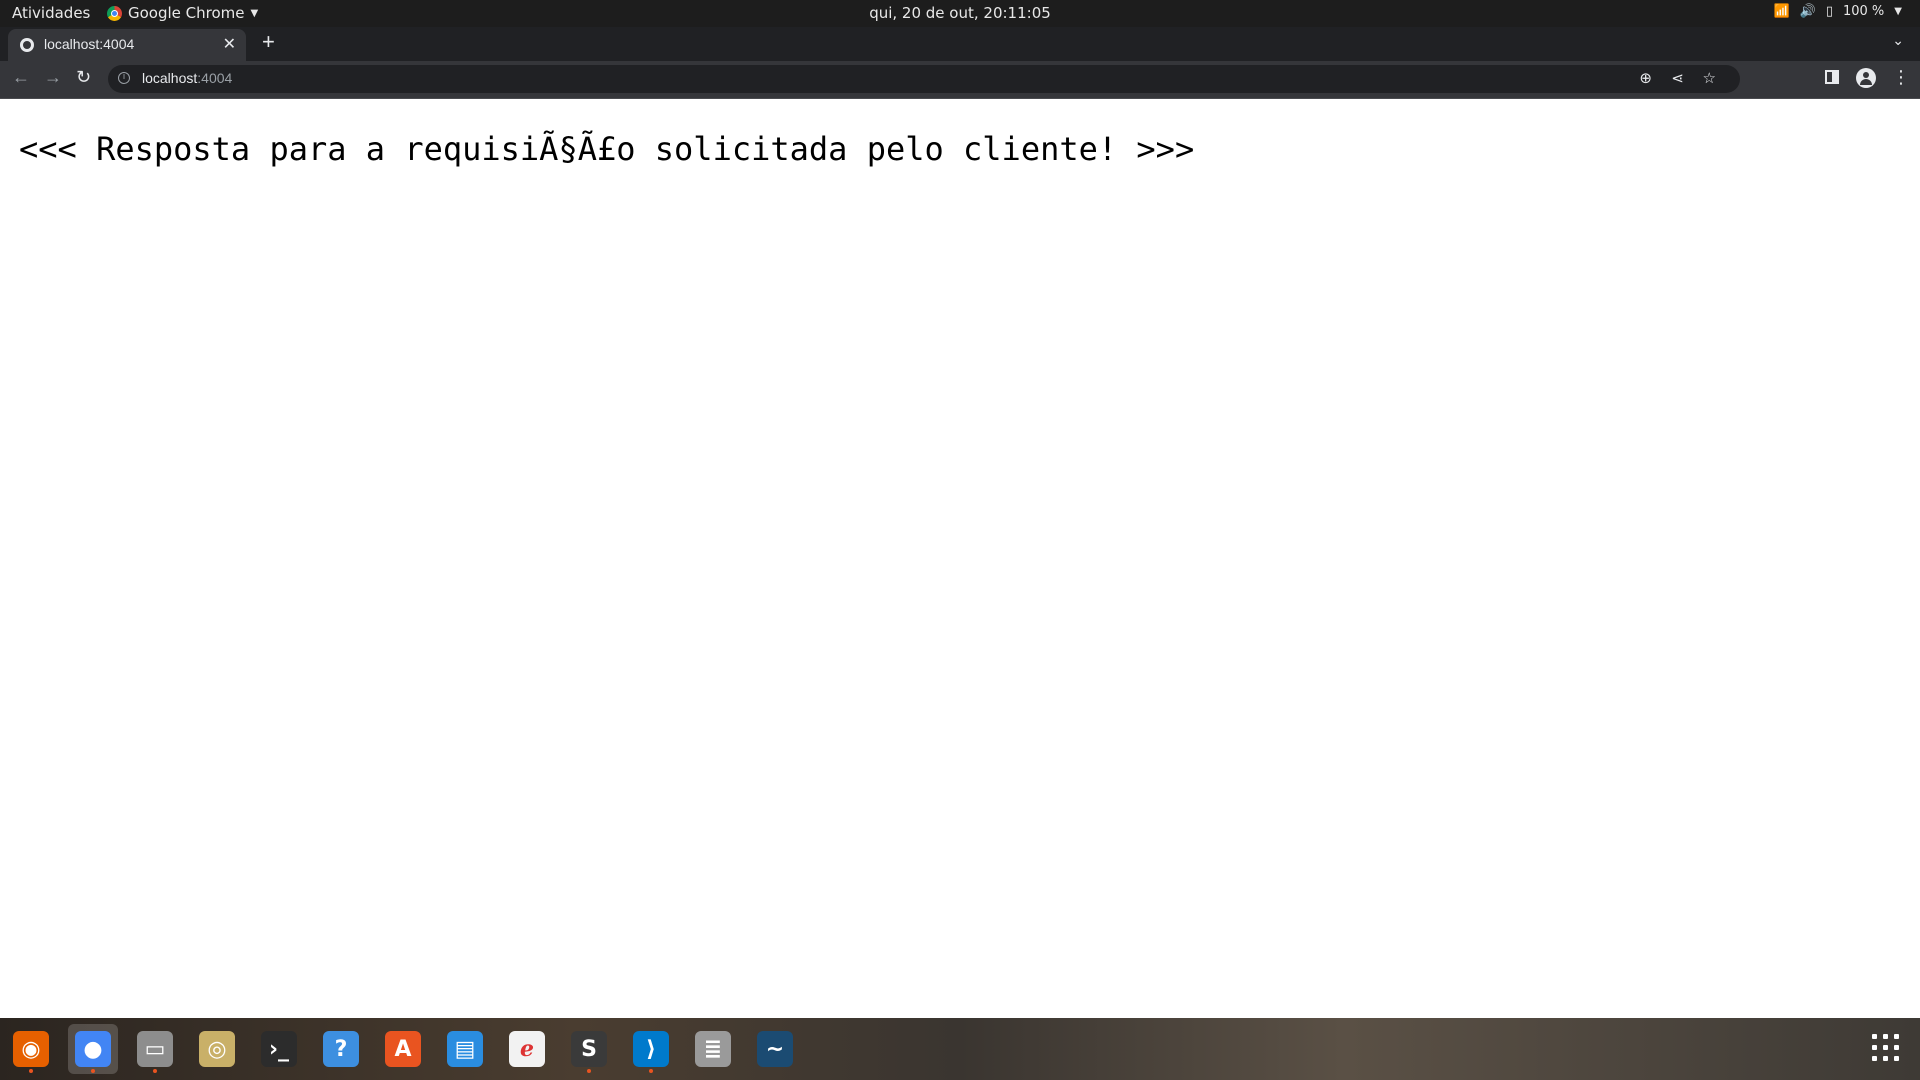 The image size is (1920, 1080). I want to click on mysql-workbench-icon: ~, so click(775, 1049).